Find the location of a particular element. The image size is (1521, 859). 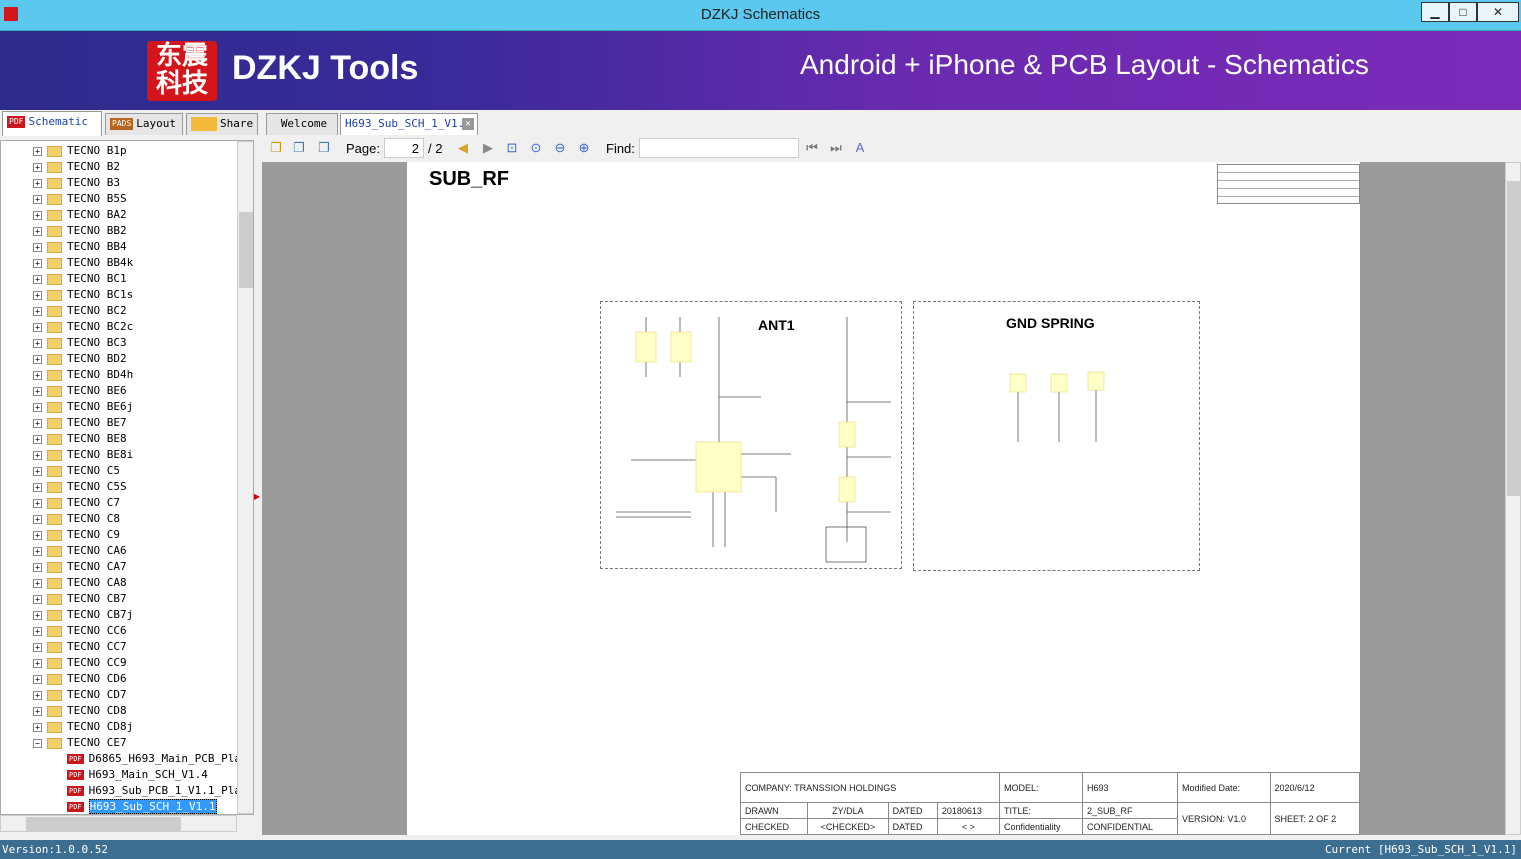

tree-folder: + TECNO BD4h is located at coordinates (83, 375).